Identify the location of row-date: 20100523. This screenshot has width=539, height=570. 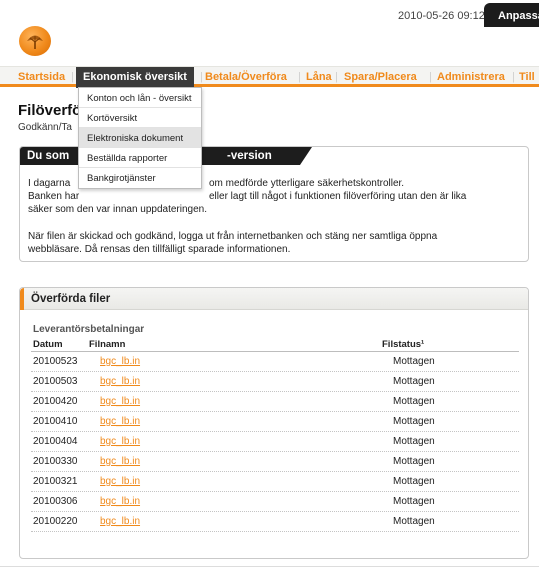
(55, 361).